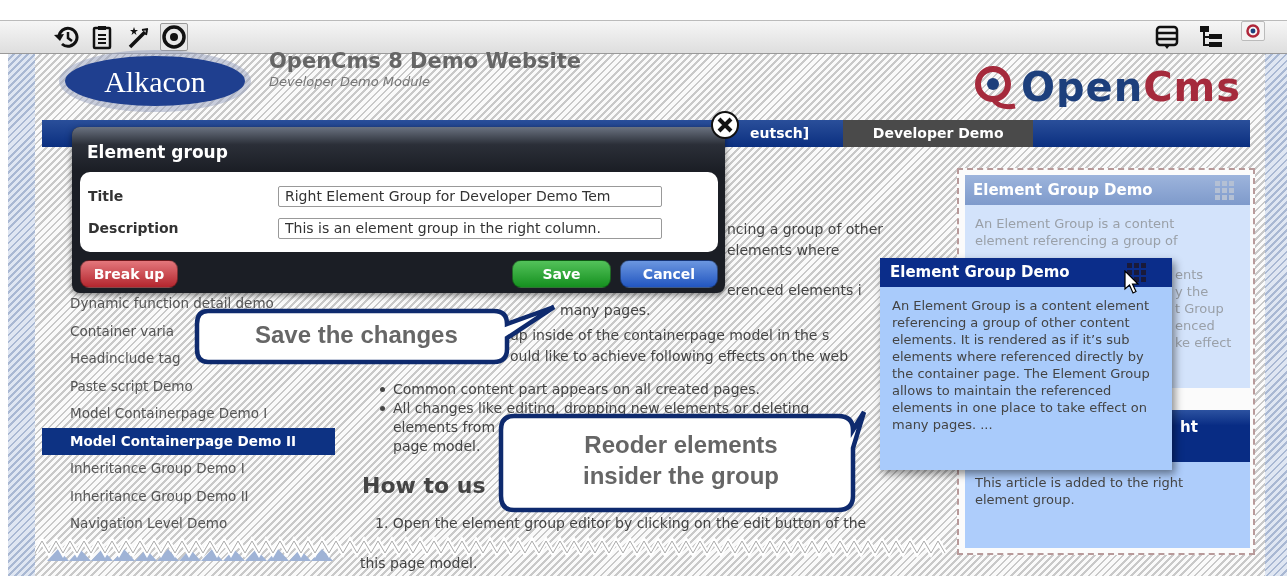  Describe the element at coordinates (470, 196) in the screenshot. I see `input-field: Right Element Group for Developer Demo Tem` at that location.